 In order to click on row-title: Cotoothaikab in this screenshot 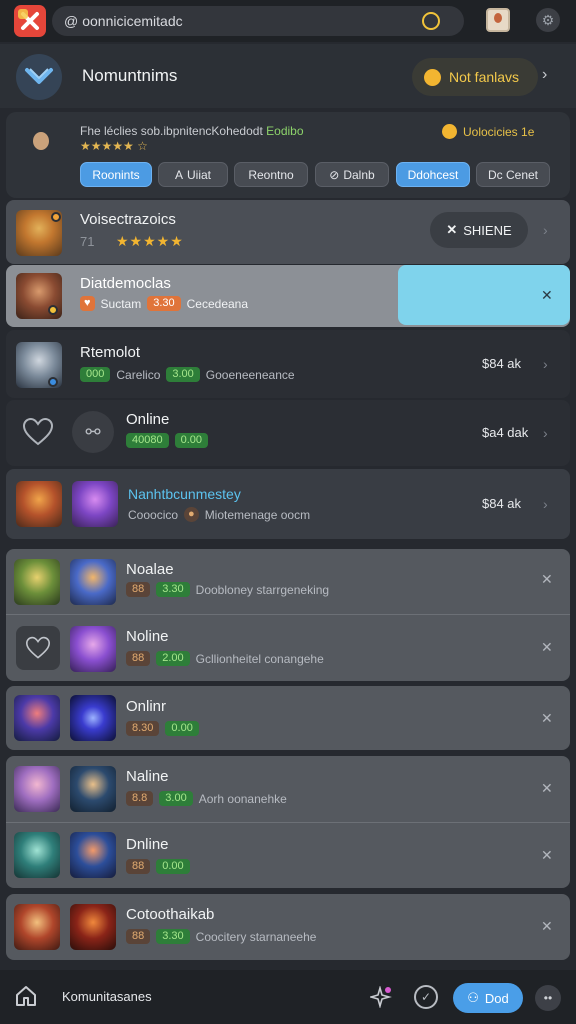, I will do `click(170, 914)`.